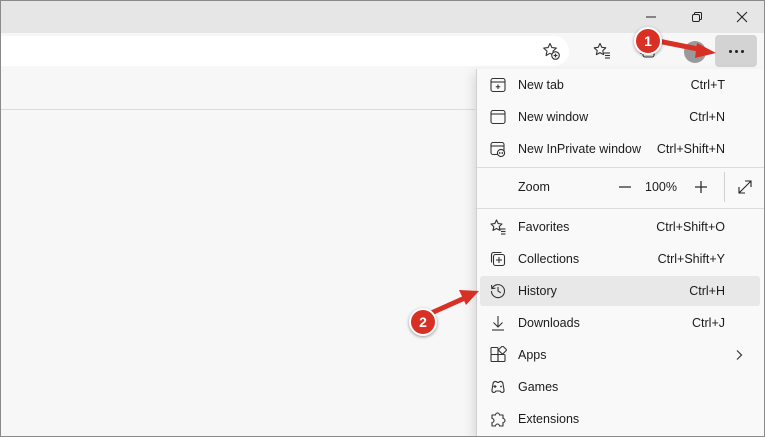 The height and width of the screenshot is (437, 765). I want to click on menu-item-history: History Ctrl+H, so click(620, 291).